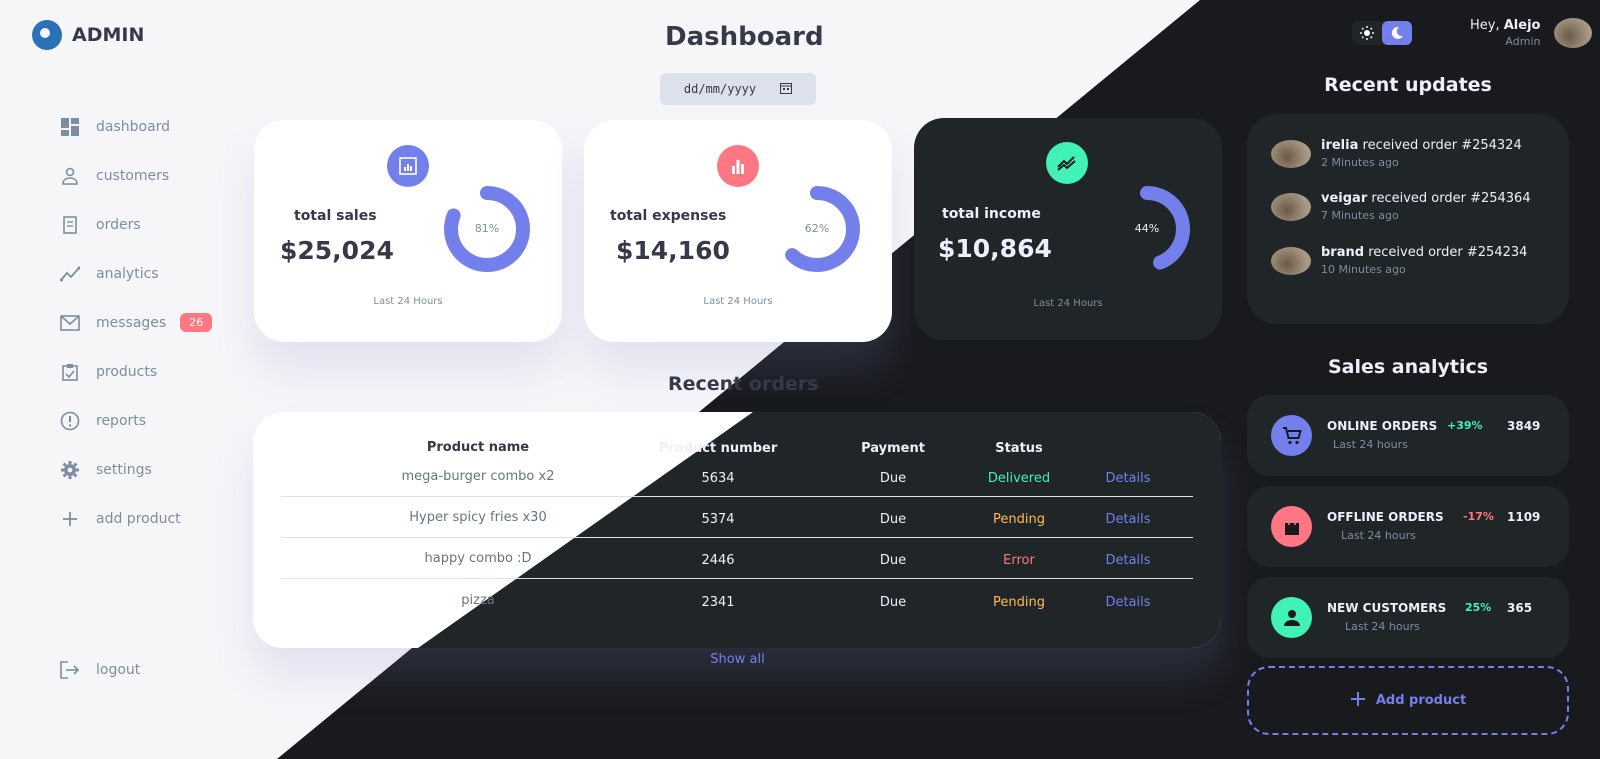  What do you see at coordinates (744, 37) in the screenshot?
I see `page-title: Dashboard` at bounding box center [744, 37].